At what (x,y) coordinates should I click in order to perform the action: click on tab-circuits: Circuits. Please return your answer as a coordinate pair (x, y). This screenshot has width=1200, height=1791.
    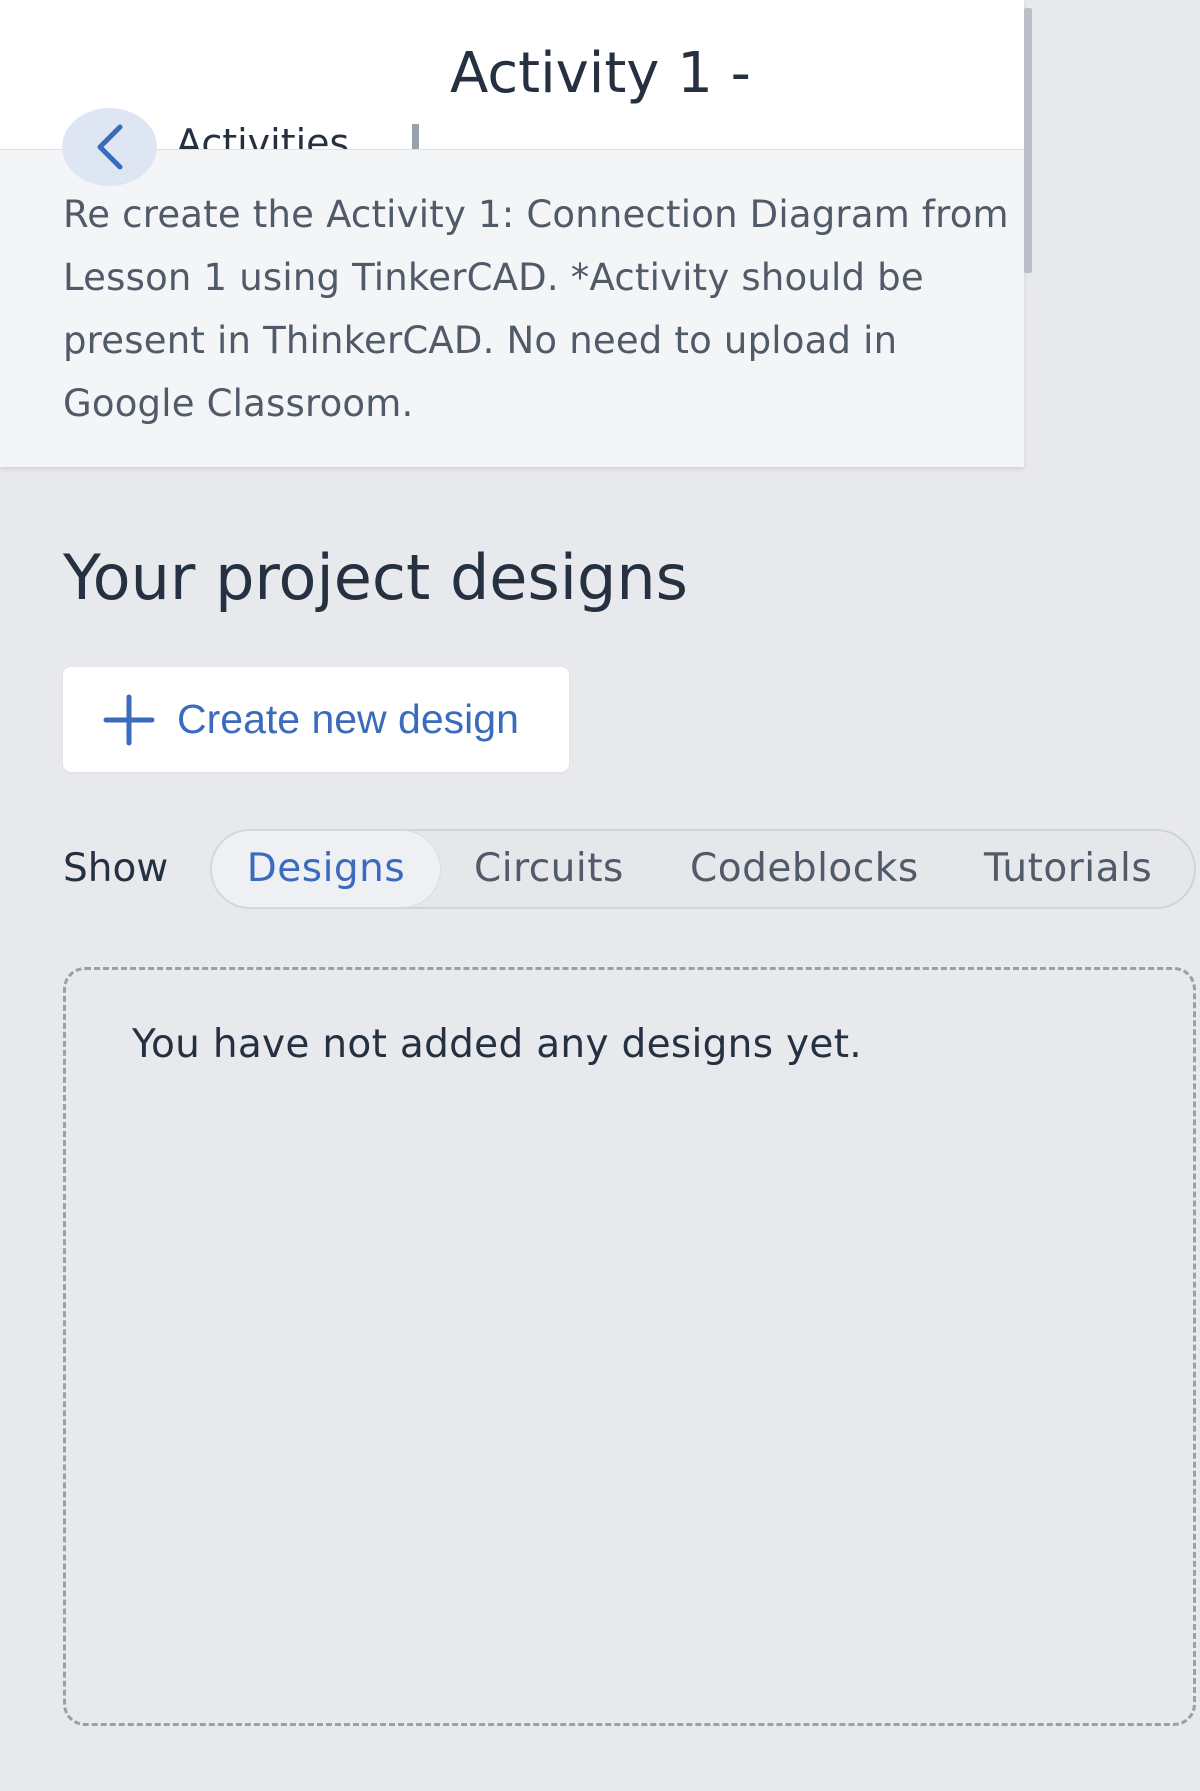
    Looking at the image, I should click on (549, 869).